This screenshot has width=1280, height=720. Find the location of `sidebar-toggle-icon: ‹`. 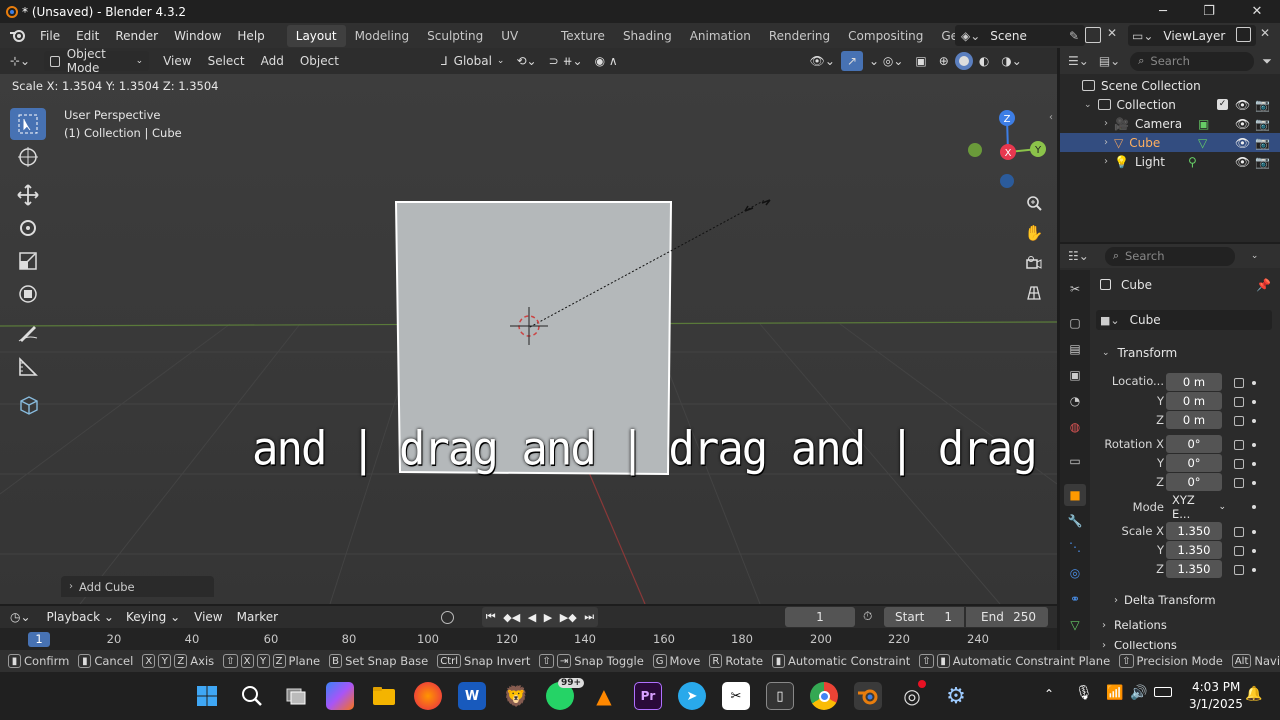

sidebar-toggle-icon: ‹ is located at coordinates (1051, 117).